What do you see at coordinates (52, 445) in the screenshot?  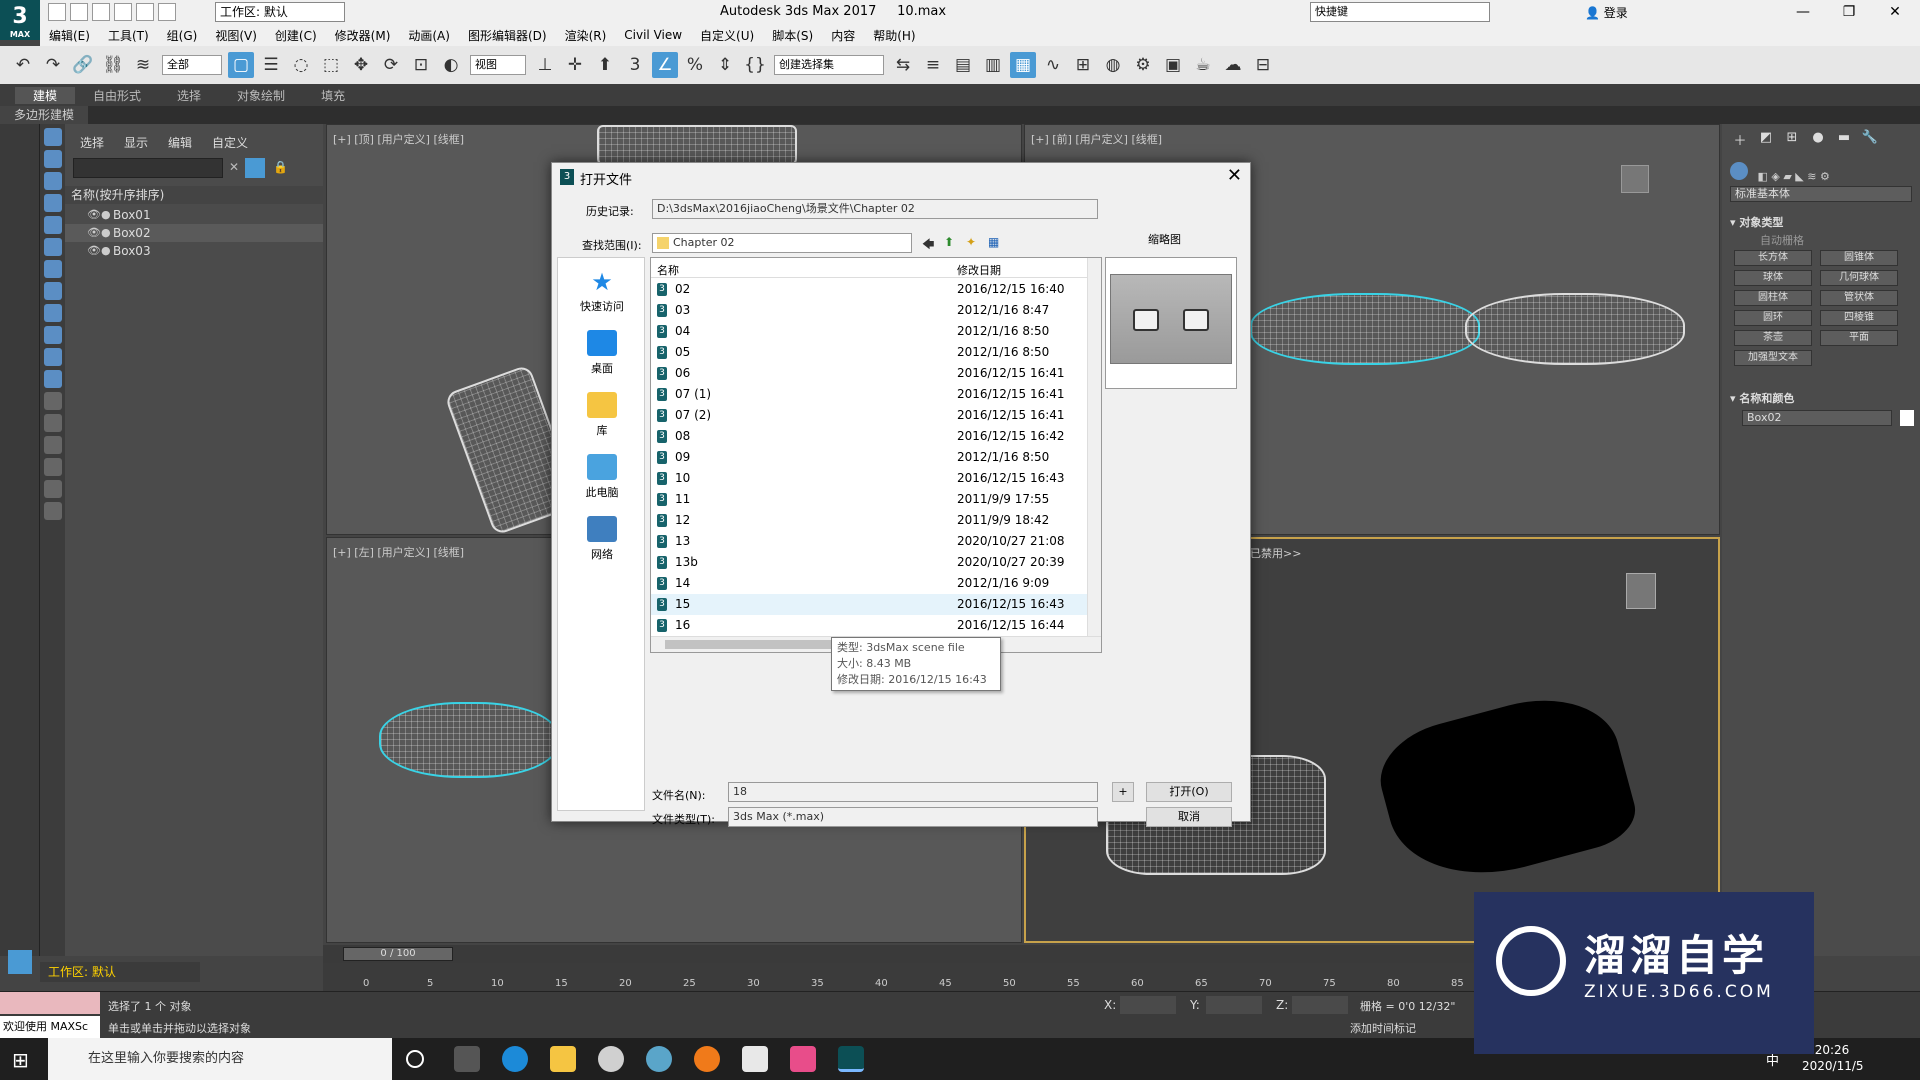 I see `display-none-icon` at bounding box center [52, 445].